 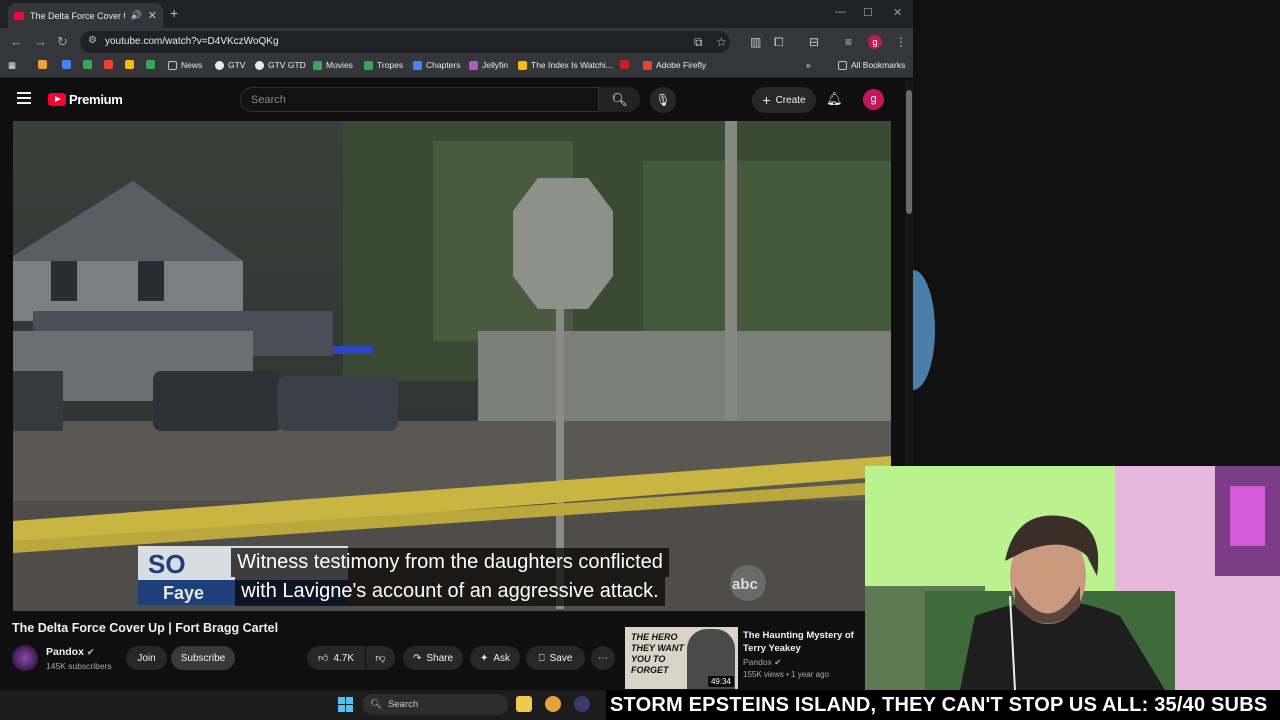 I want to click on bookmark-gtv-gtd: GTV GTD, so click(x=280, y=65).